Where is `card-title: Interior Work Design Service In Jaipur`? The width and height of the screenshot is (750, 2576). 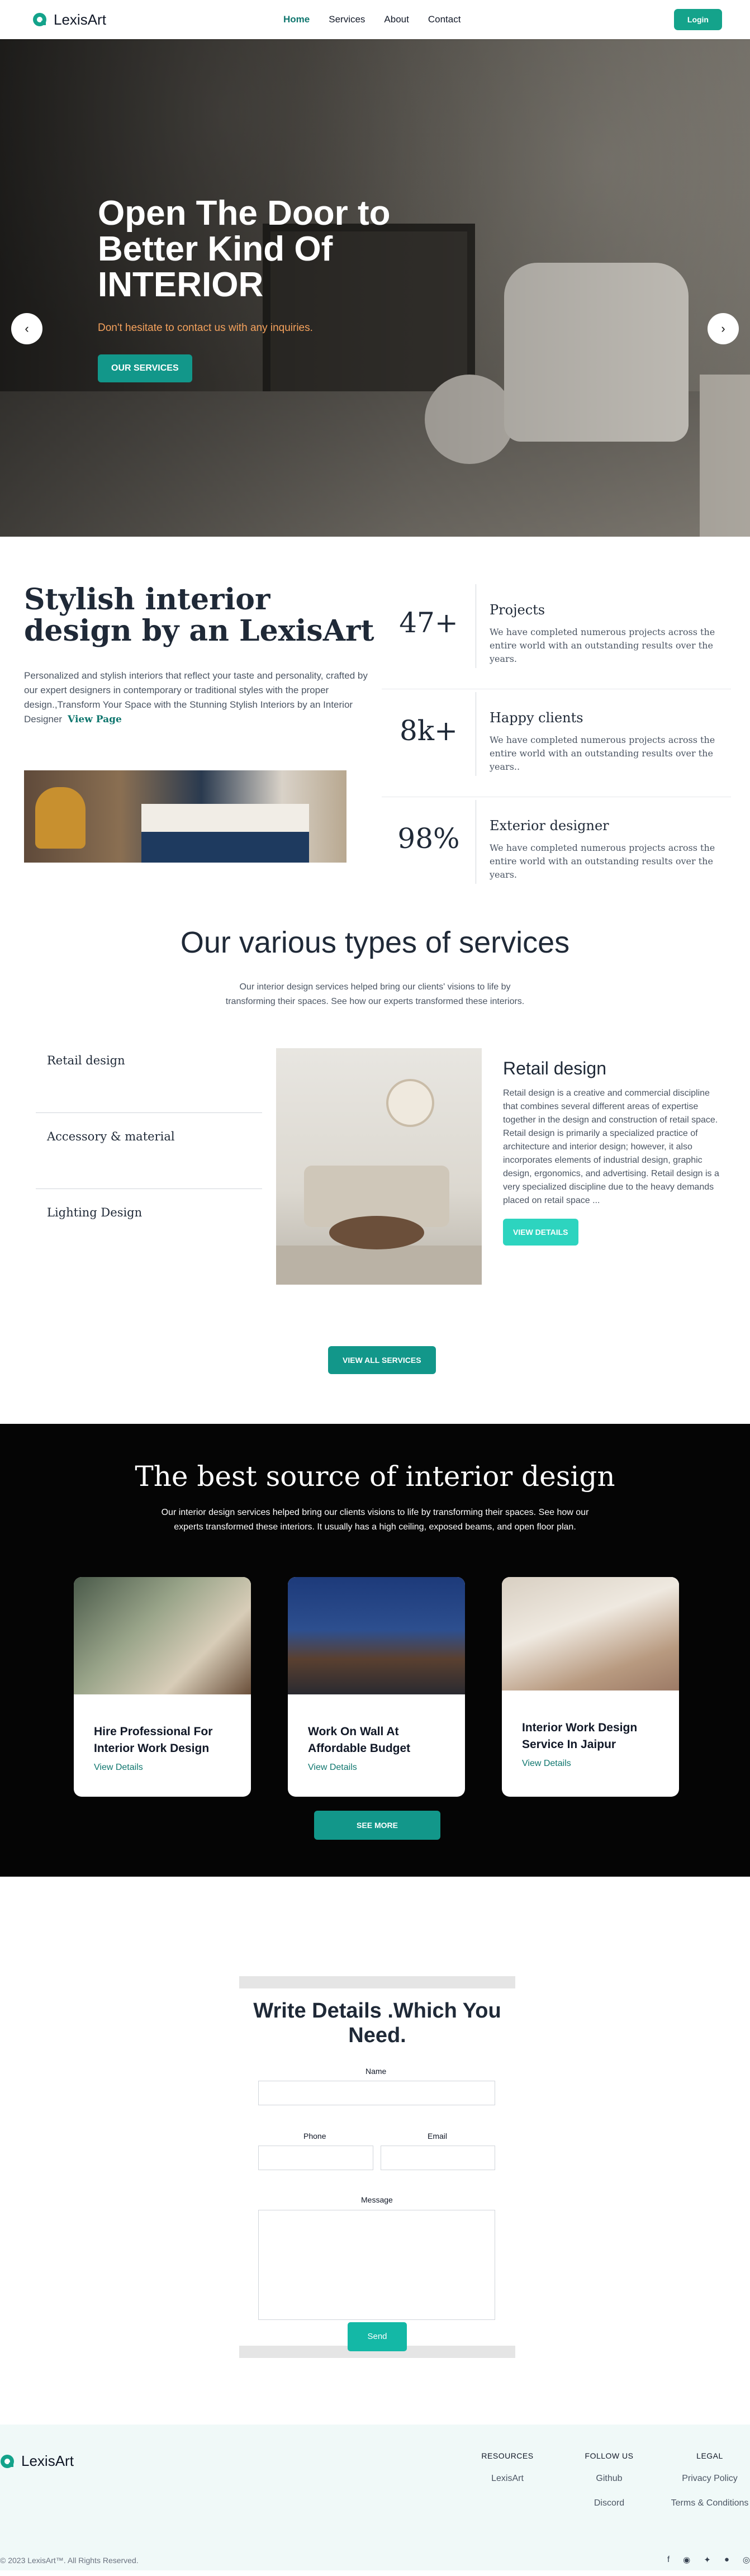
card-title: Interior Work Design Service In Jaipur is located at coordinates (580, 1736).